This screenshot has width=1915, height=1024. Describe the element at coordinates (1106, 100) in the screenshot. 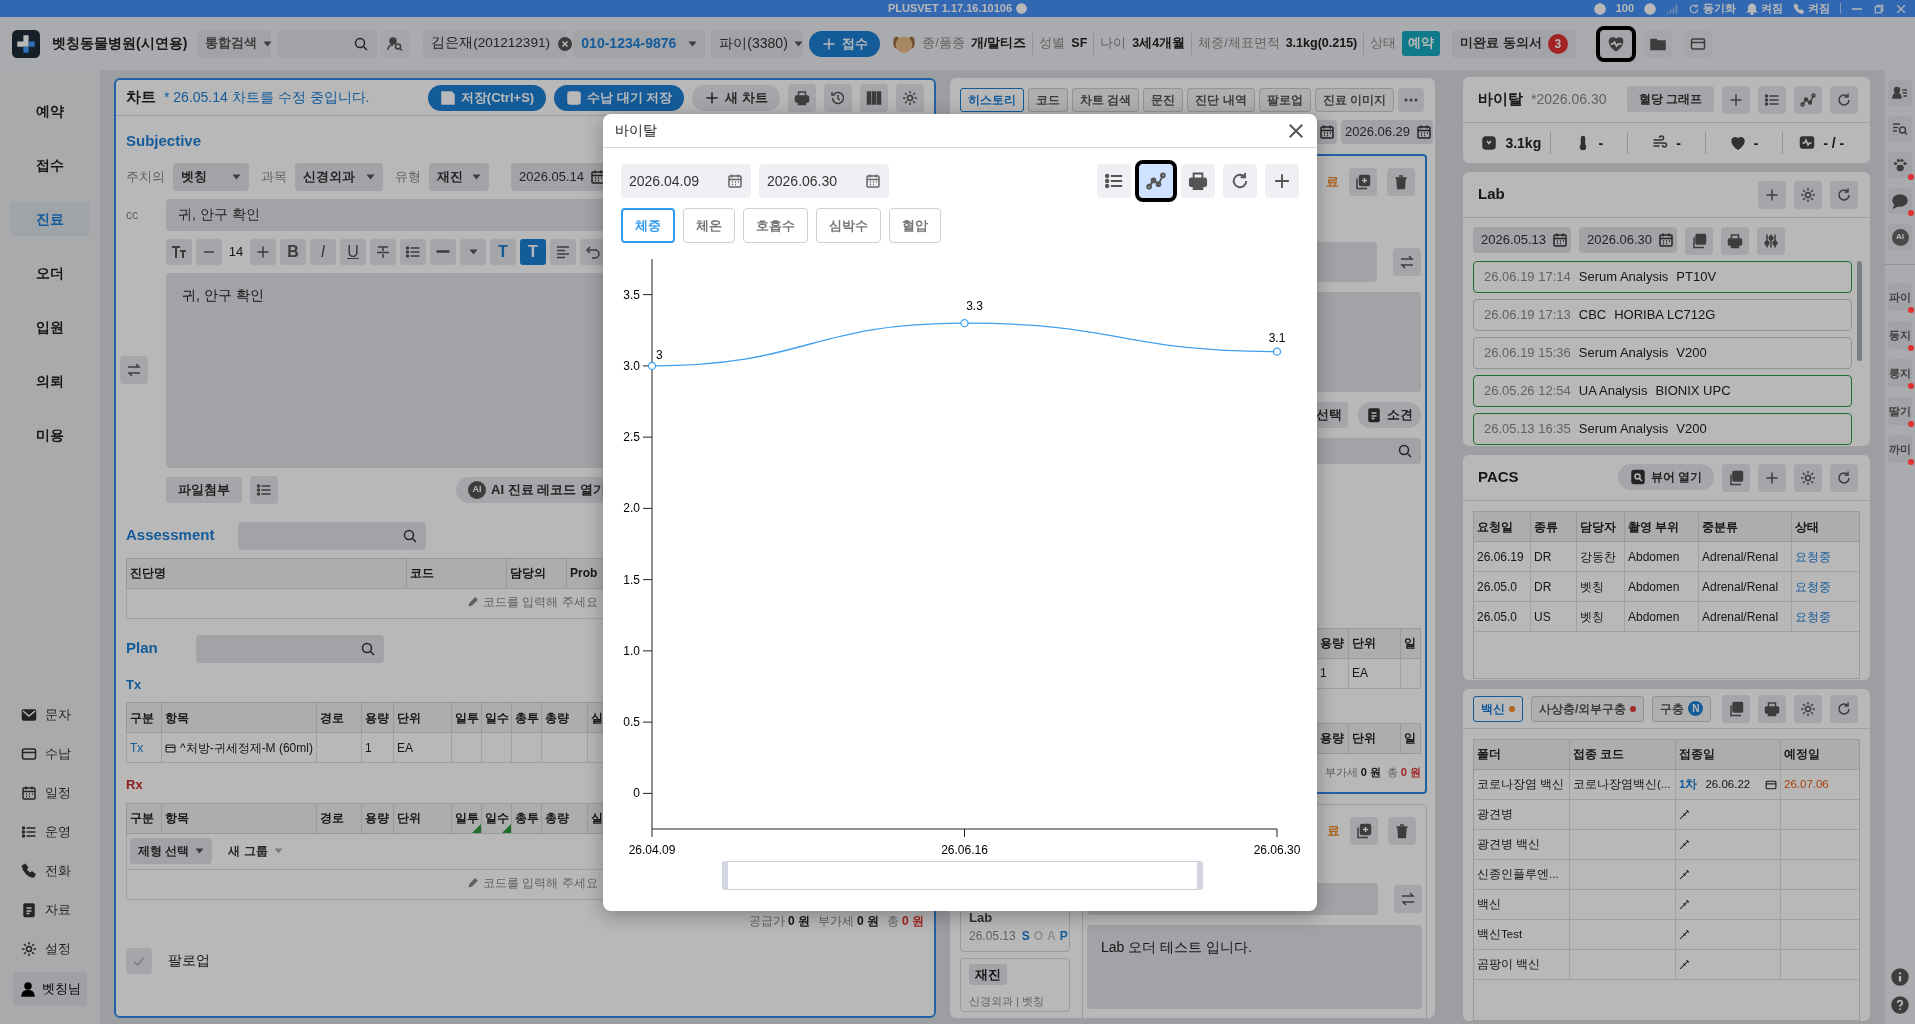

I see `tab: 차트 검색` at that location.